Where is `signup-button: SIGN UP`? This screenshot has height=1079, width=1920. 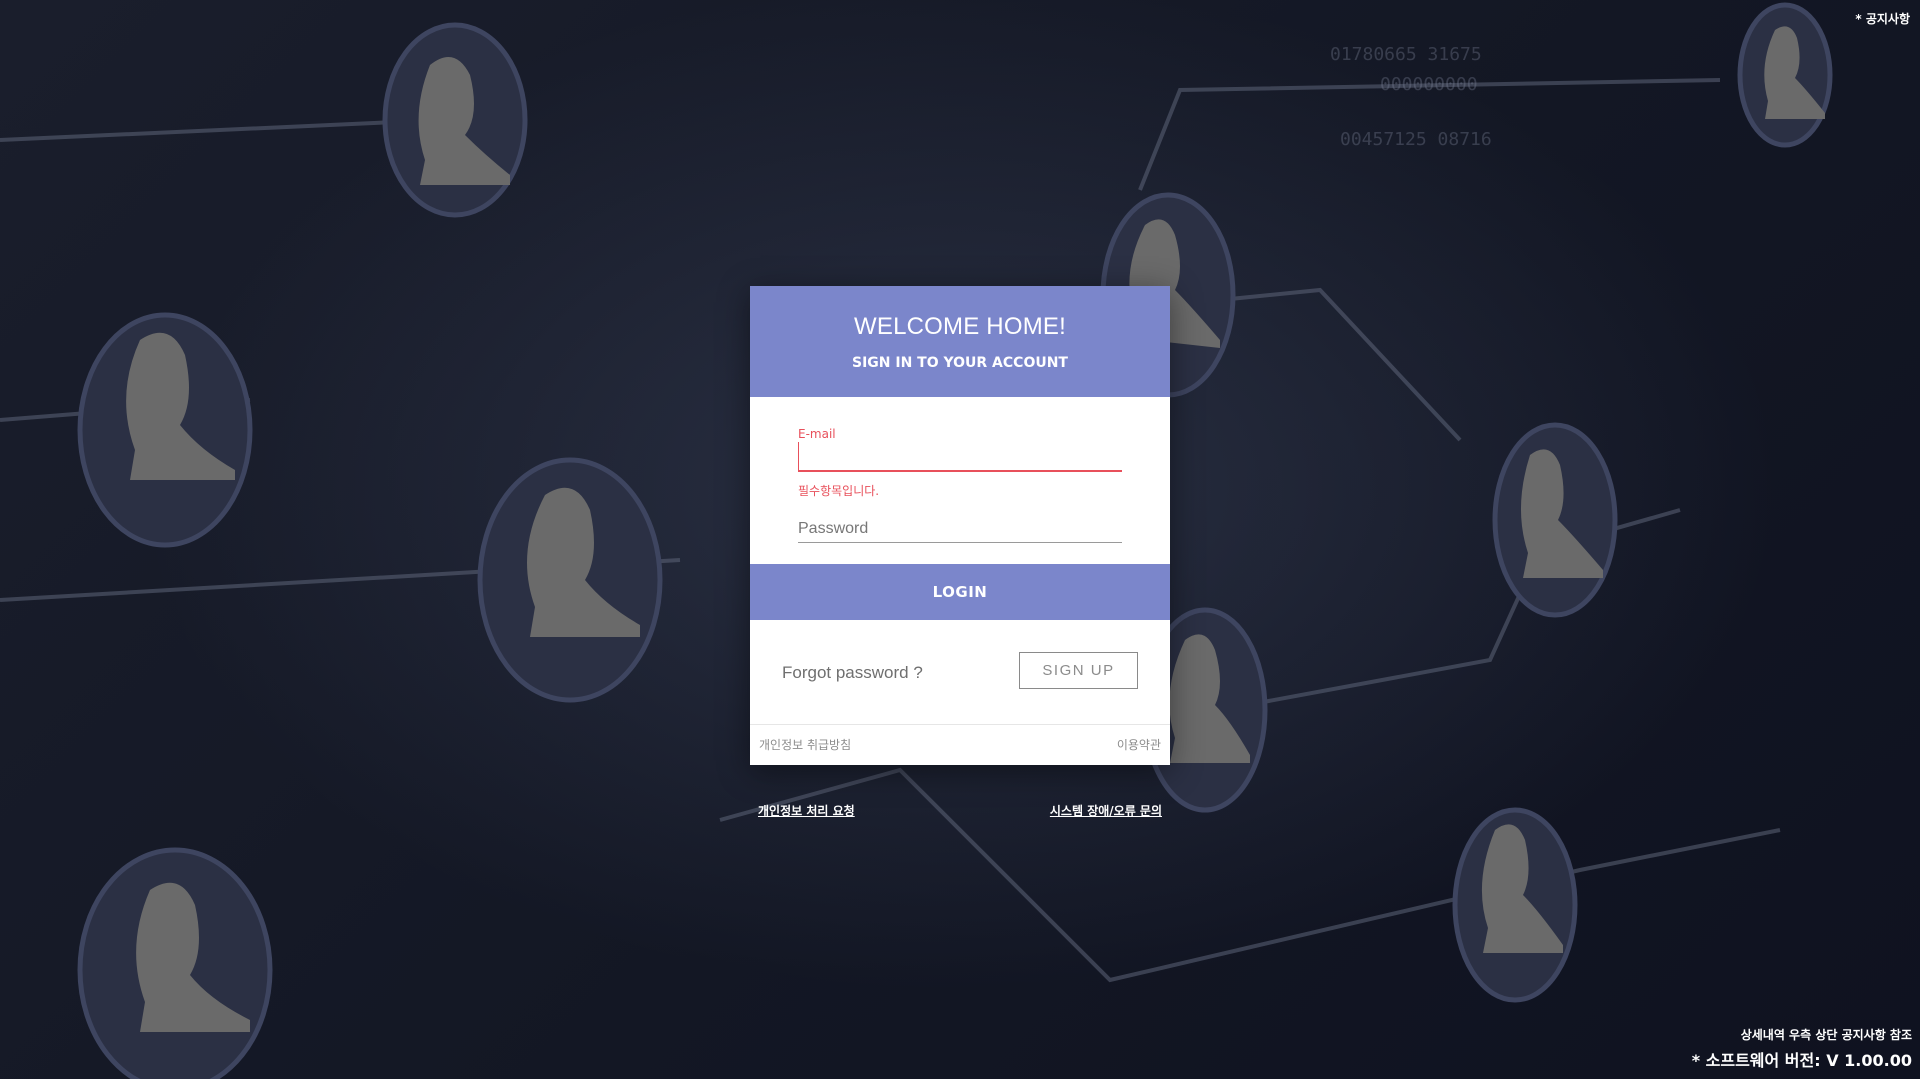
signup-button: SIGN UP is located at coordinates (1078, 670).